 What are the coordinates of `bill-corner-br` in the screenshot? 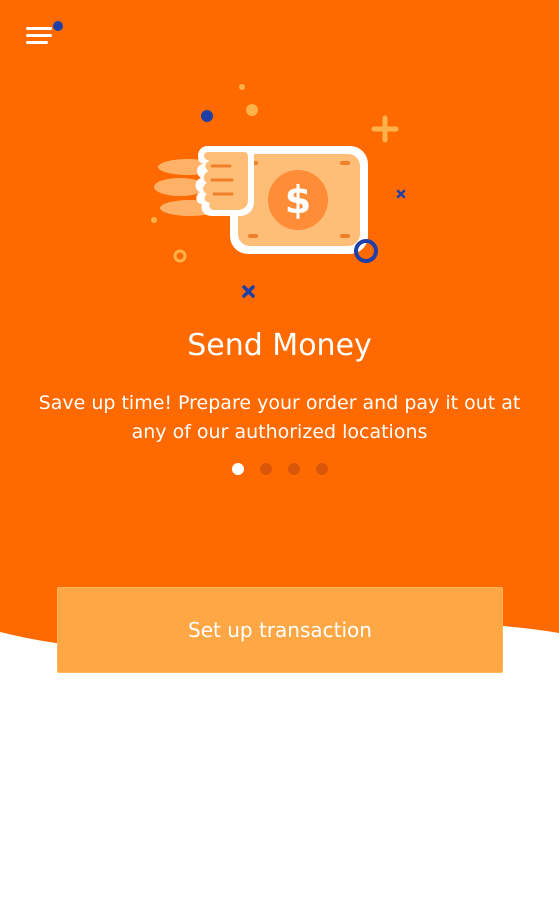 It's located at (345, 236).